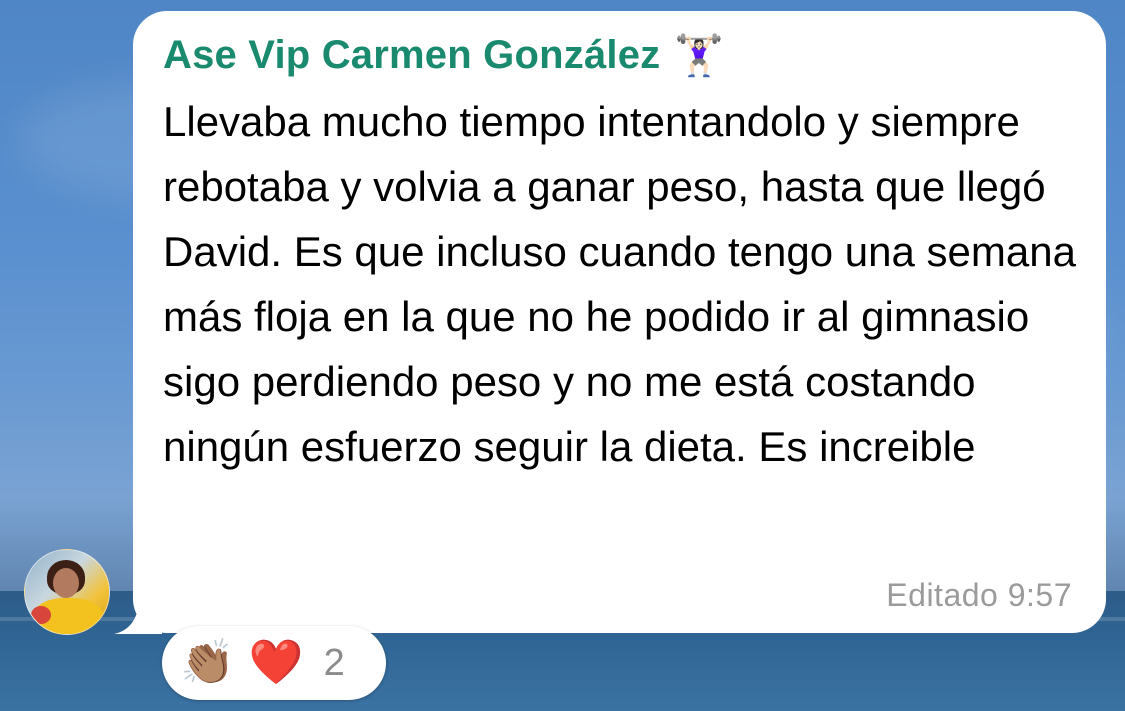 Image resolution: width=1125 pixels, height=711 pixels. What do you see at coordinates (66, 583) in the screenshot?
I see `avatar-face` at bounding box center [66, 583].